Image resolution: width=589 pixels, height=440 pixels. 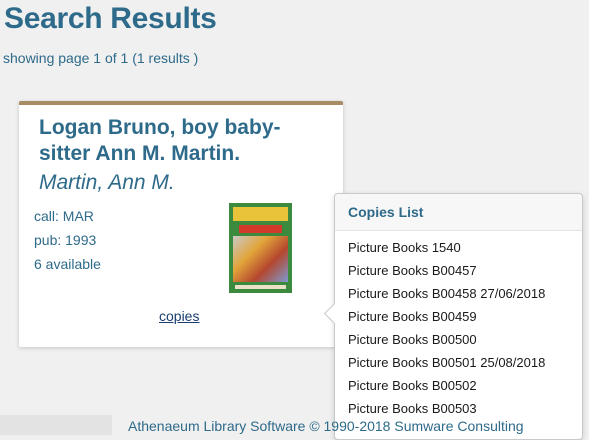 What do you see at coordinates (56, 425) in the screenshot?
I see `sidebar-stub` at bounding box center [56, 425].